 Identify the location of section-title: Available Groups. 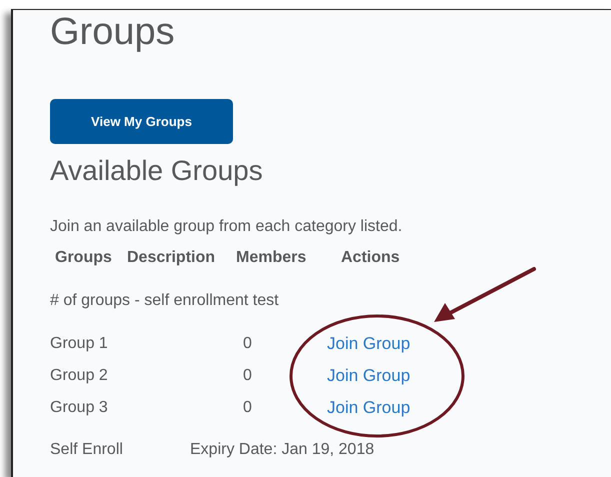
(157, 171).